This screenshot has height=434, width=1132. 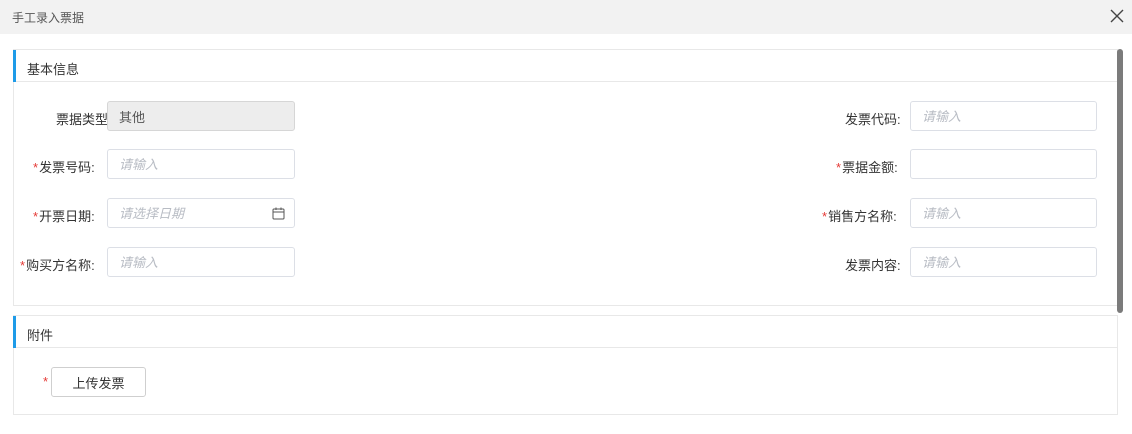 What do you see at coordinates (859, 216) in the screenshot?
I see `seller-name-label: *销售方名称:` at bounding box center [859, 216].